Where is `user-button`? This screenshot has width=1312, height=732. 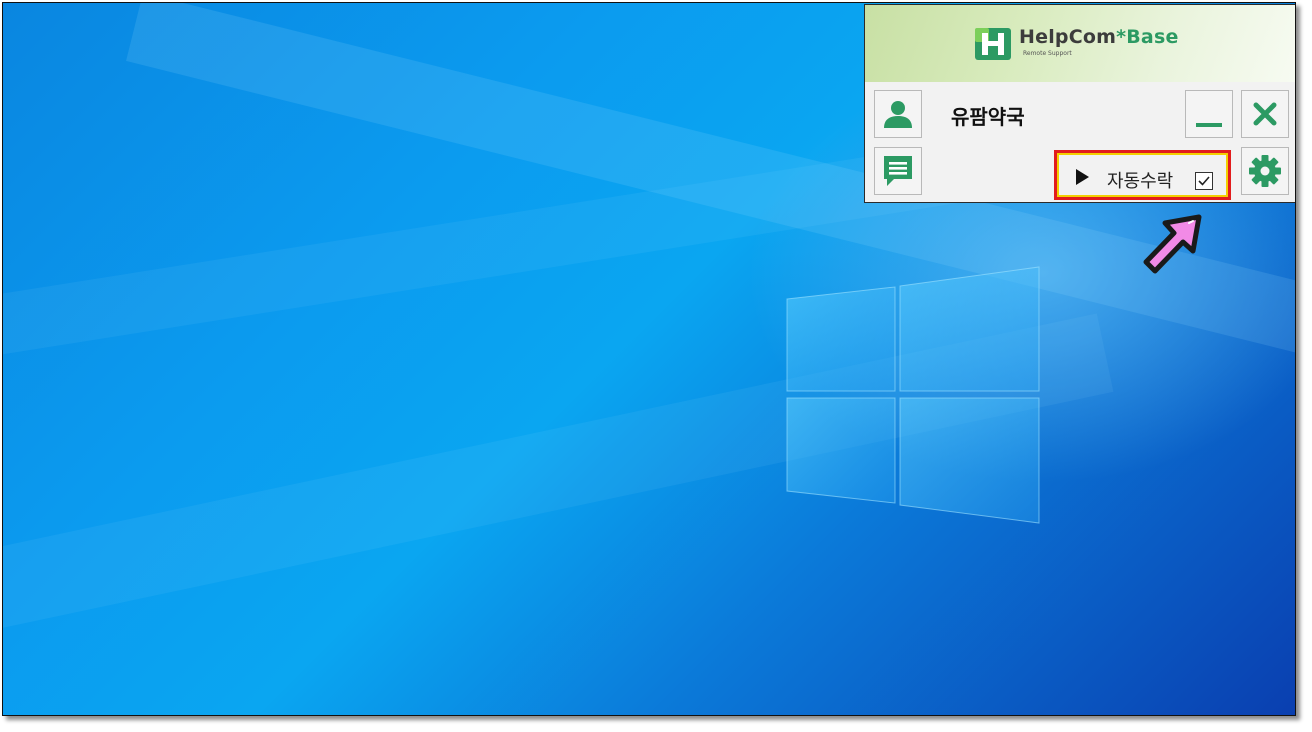
user-button is located at coordinates (898, 114).